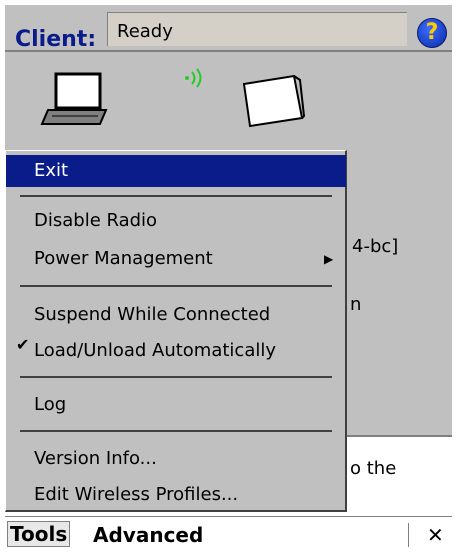 This screenshot has height=552, width=457. Describe the element at coordinates (356, 304) in the screenshot. I see `partial-text-2: n` at that location.